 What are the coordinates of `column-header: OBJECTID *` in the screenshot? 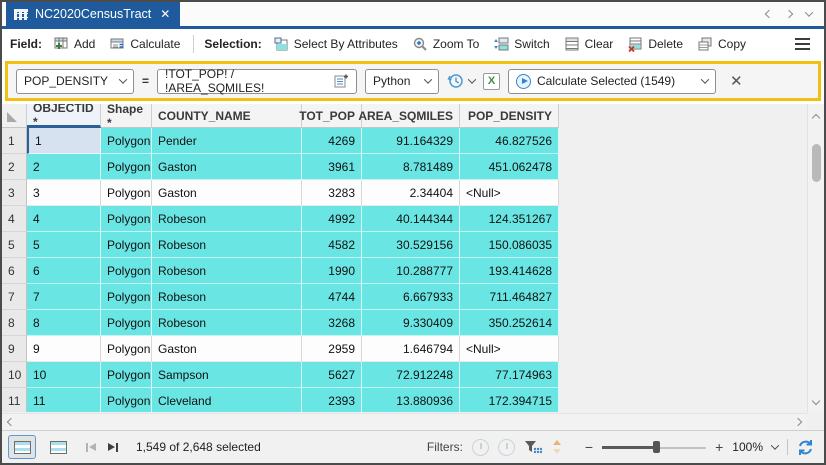 It's located at (64, 116).